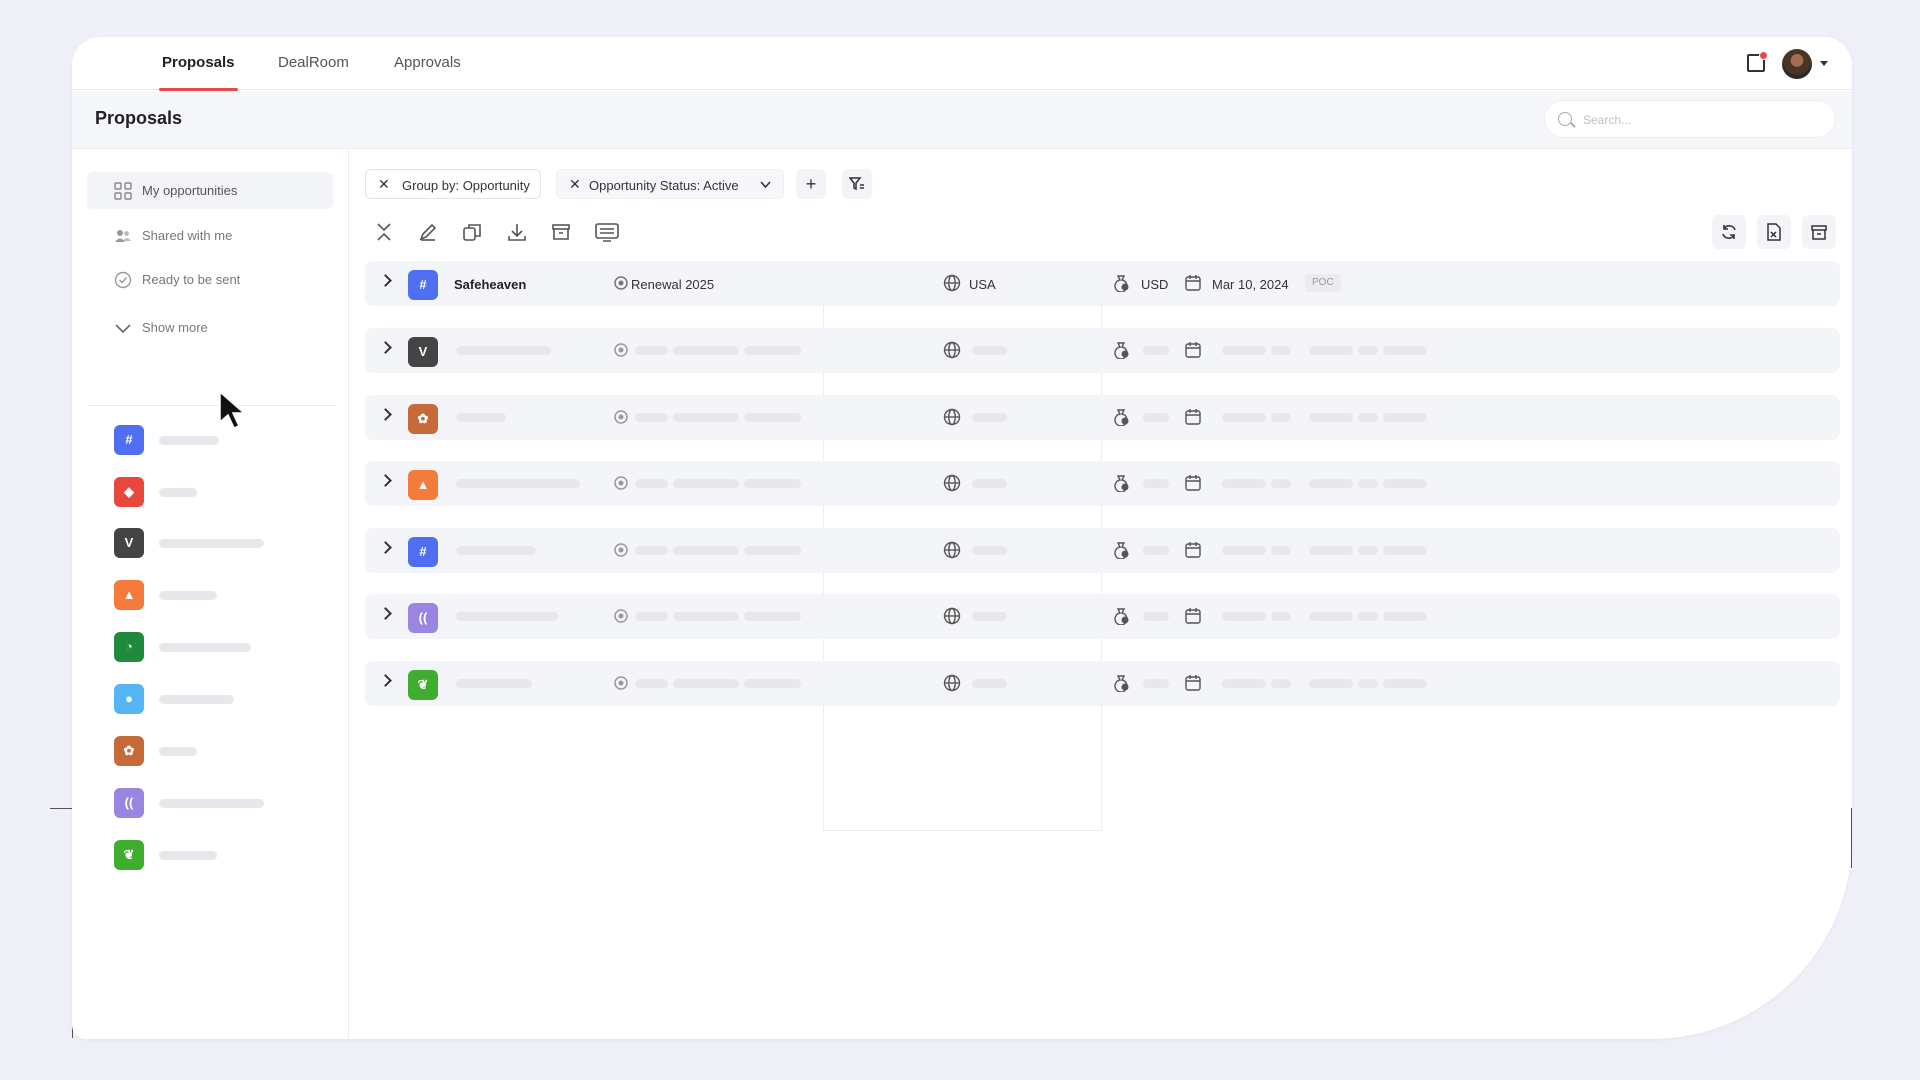  Describe the element at coordinates (561, 232) in the screenshot. I see `archive-icon` at that location.